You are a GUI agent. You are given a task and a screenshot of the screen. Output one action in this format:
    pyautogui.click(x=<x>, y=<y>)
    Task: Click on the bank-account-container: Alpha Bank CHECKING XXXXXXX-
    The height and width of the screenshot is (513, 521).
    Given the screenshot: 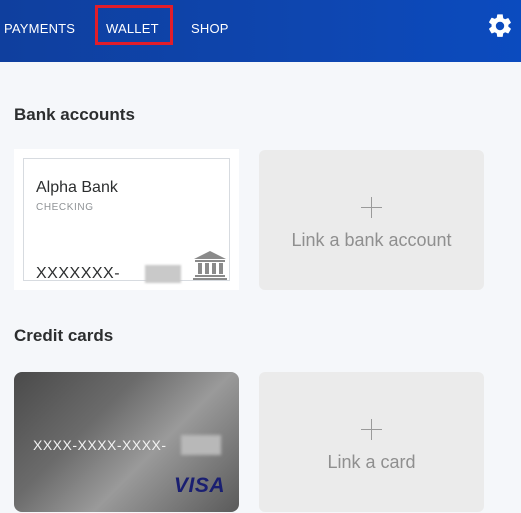 What is the action you would take?
    pyautogui.click(x=126, y=219)
    